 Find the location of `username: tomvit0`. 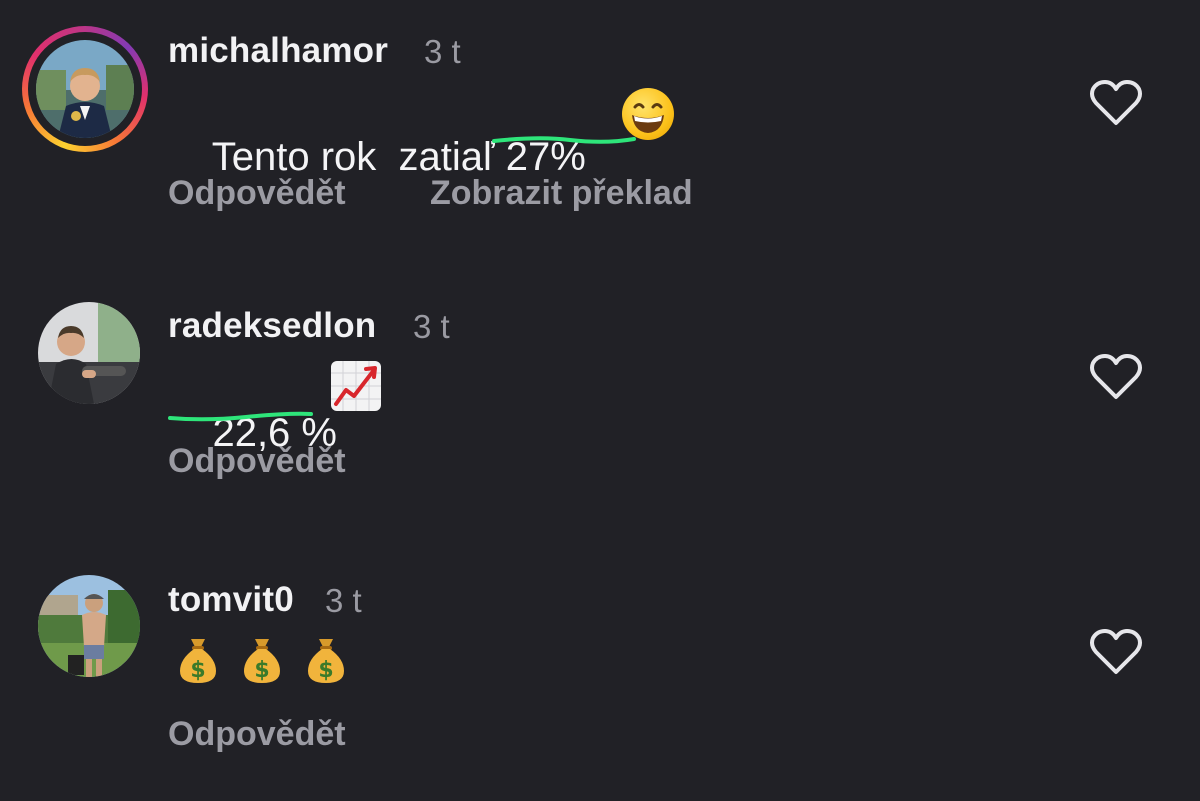

username: tomvit0 is located at coordinates (231, 600).